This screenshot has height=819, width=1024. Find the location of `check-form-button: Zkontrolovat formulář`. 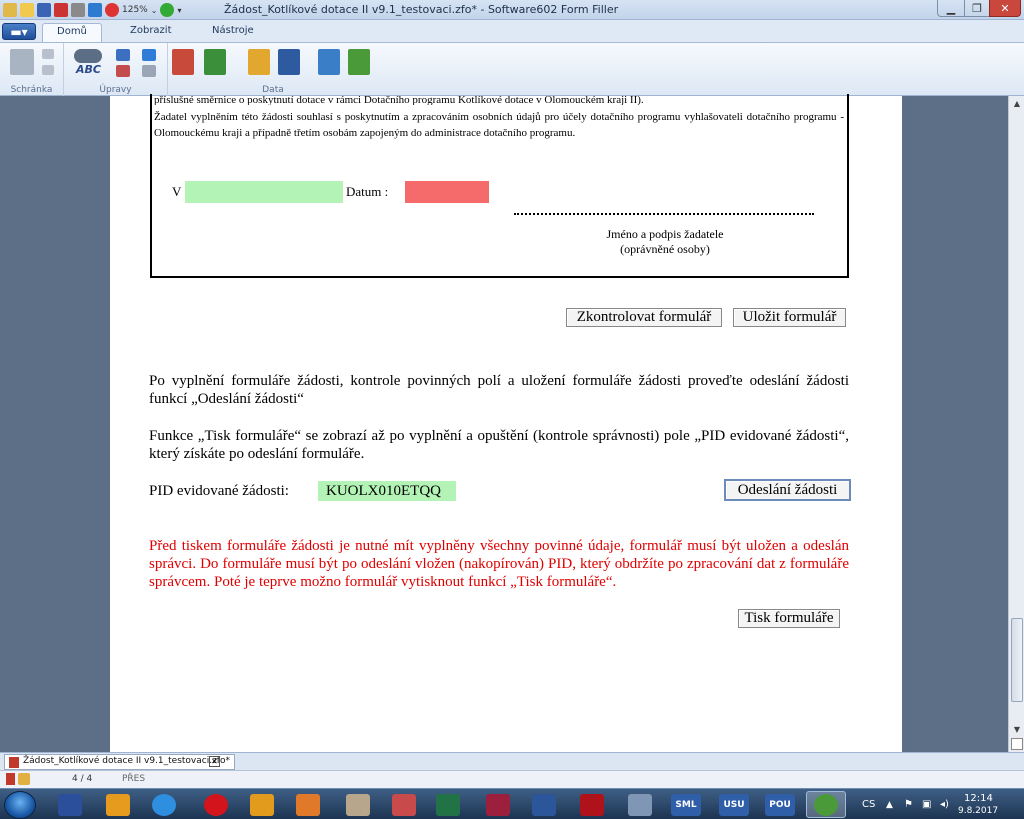

check-form-button: Zkontrolovat formulář is located at coordinates (644, 317).